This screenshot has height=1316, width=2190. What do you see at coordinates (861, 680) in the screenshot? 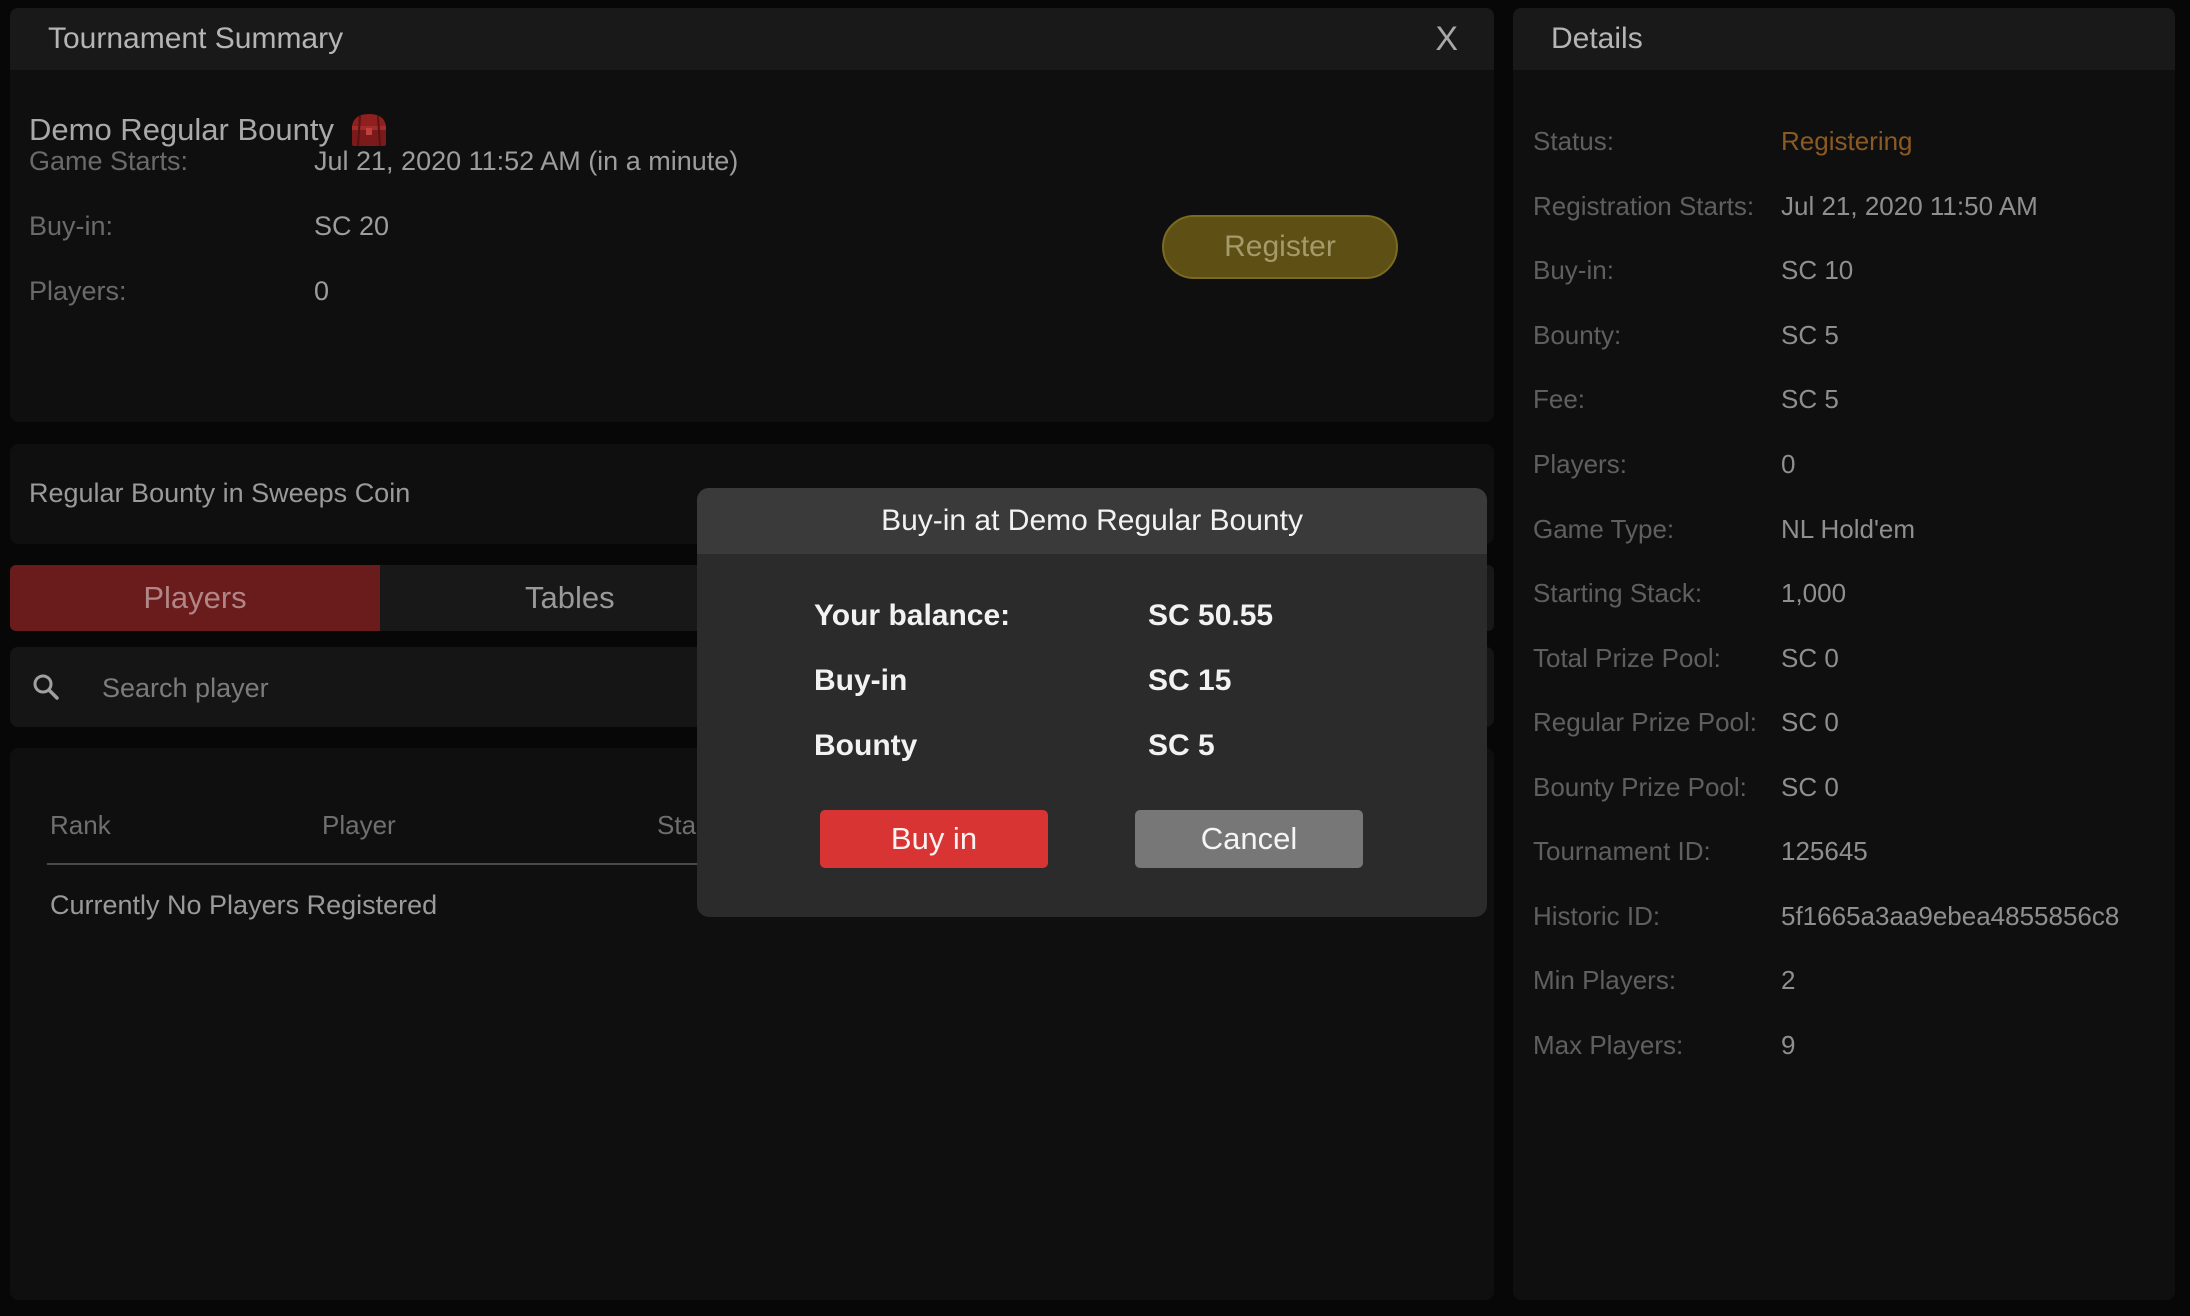
I see `dialog-buyin-label: Buy-in` at bounding box center [861, 680].